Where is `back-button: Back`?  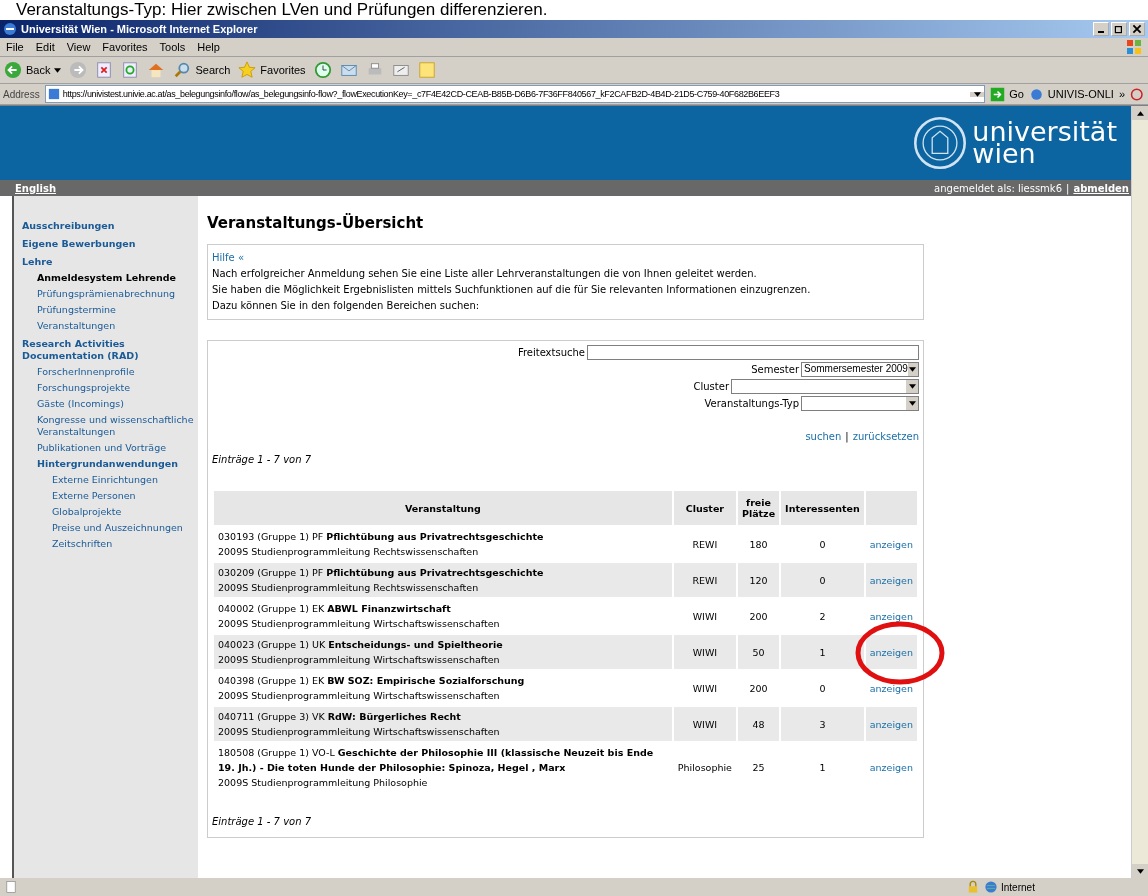 back-button: Back is located at coordinates (33, 70).